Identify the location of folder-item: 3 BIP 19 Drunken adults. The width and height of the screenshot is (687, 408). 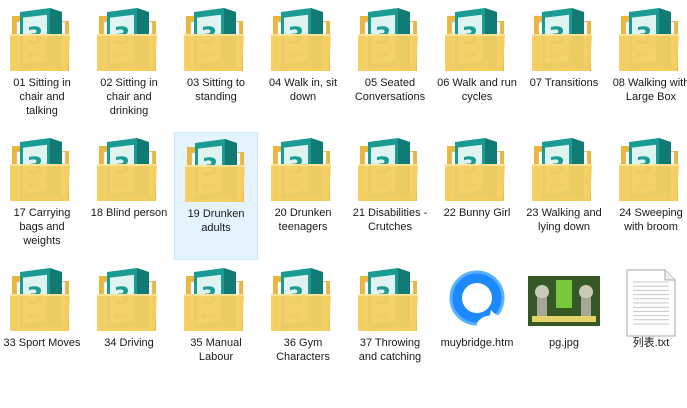
(216, 196).